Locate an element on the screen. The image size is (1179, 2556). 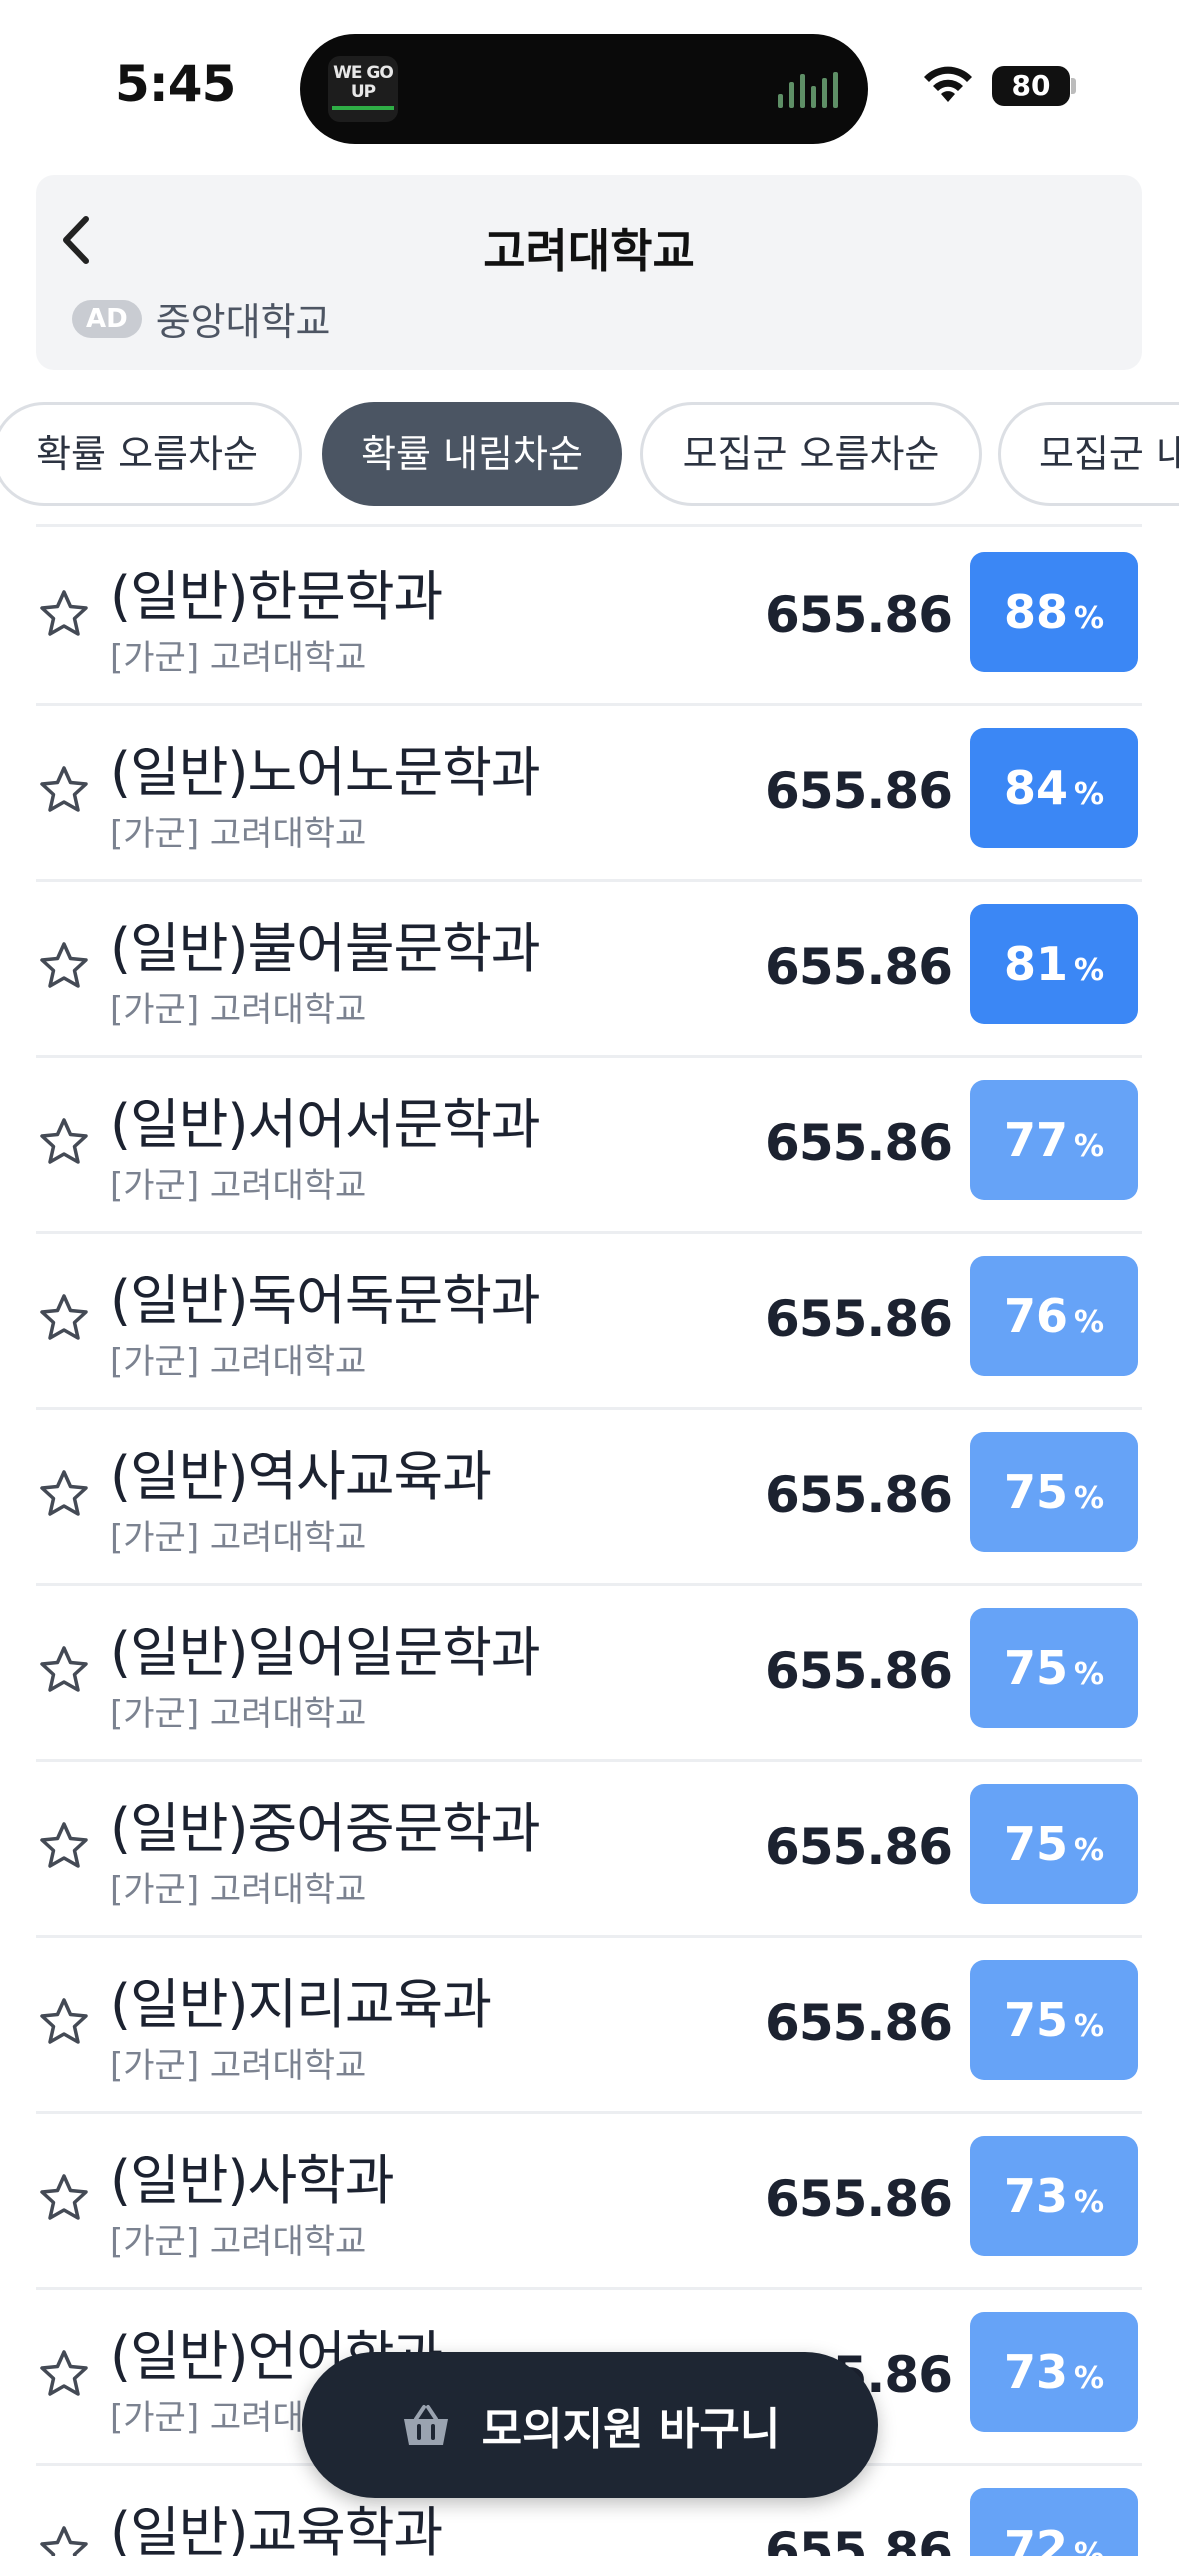
department-name: (일반)교육학과 is located at coordinates (276, 2528).